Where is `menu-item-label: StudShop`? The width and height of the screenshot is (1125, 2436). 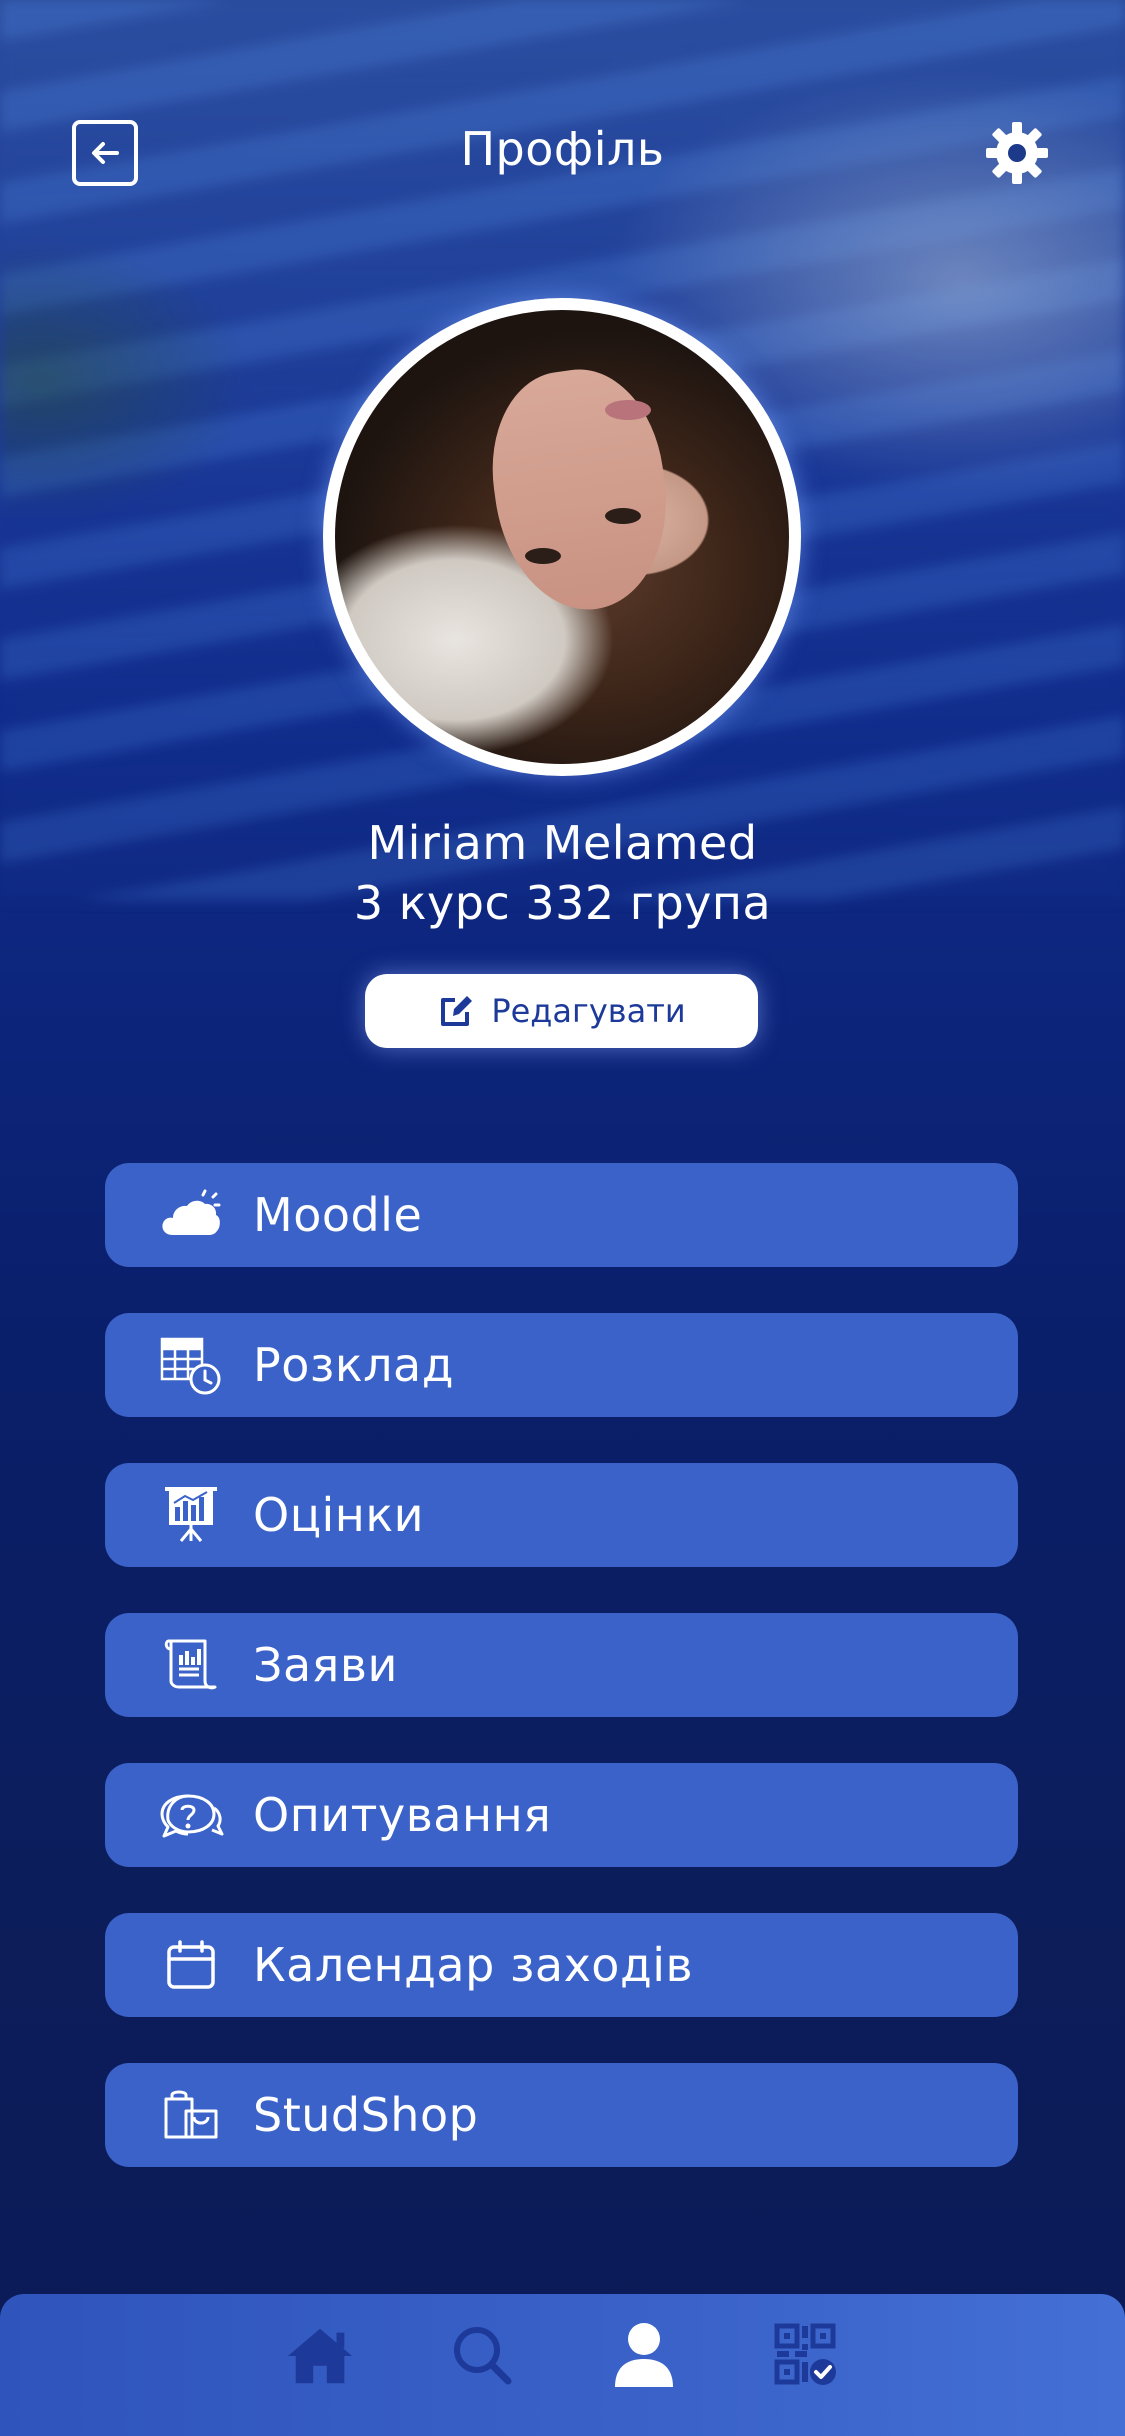
menu-item-label: StudShop is located at coordinates (366, 2115).